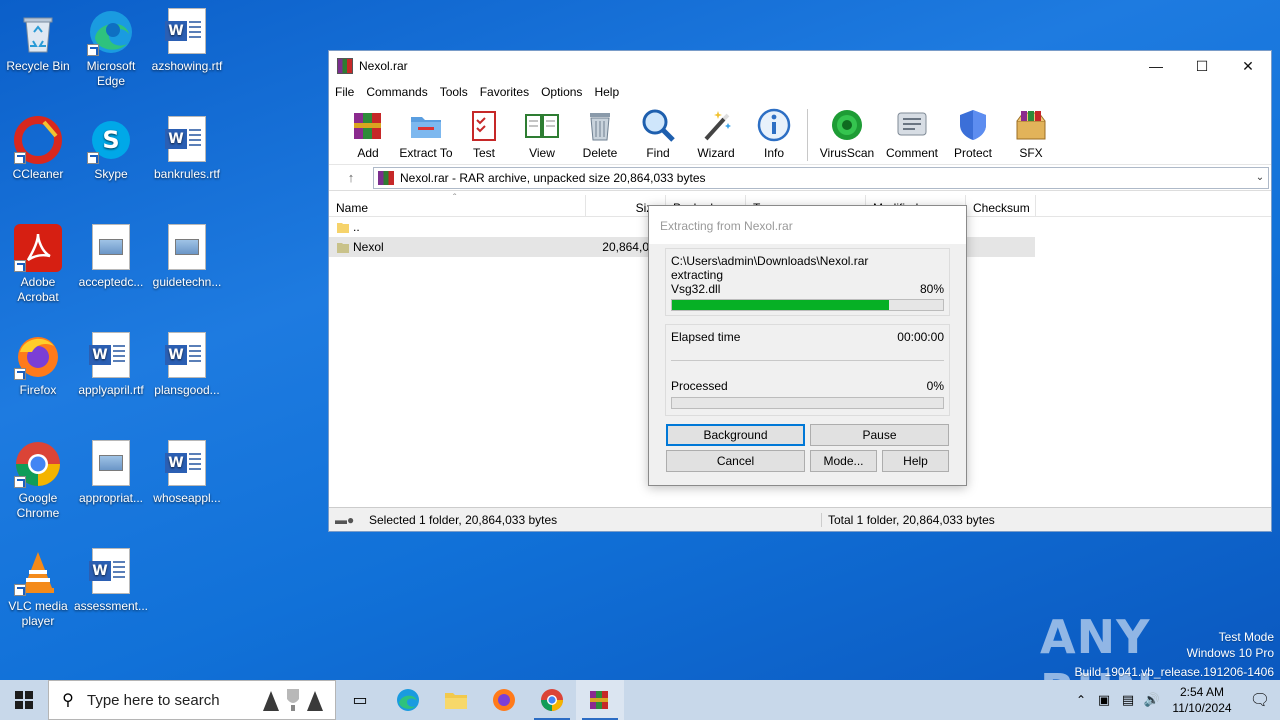 The height and width of the screenshot is (720, 1280). Describe the element at coordinates (1260, 700) in the screenshot. I see `notification-icon: 🗨` at that location.